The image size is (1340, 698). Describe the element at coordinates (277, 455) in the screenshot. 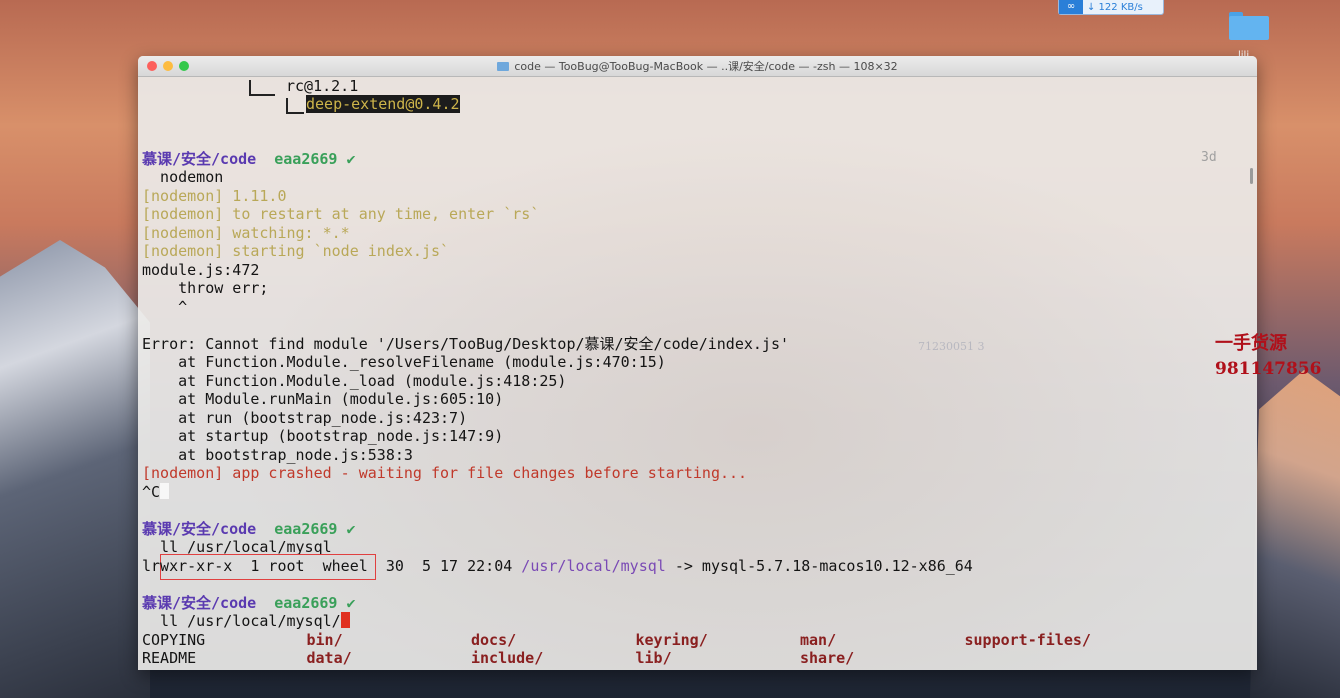

I see `stack-trace-line: at bootstrap_node.js:538:3` at that location.